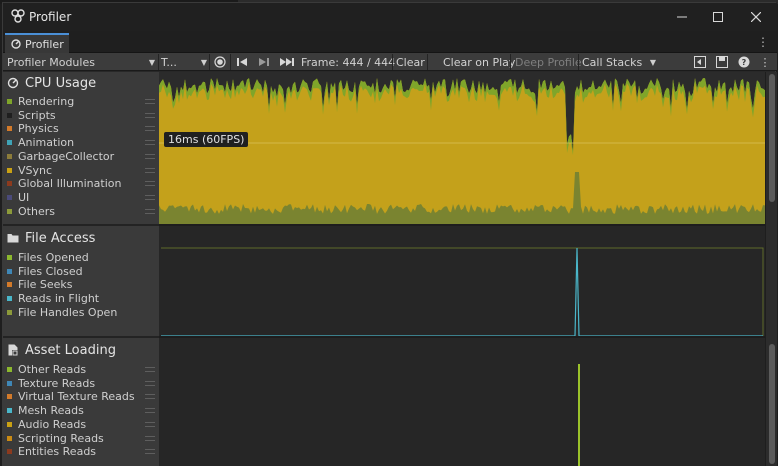 The width and height of the screenshot is (778, 466). I want to click on legend-label: Files Opened, so click(53, 257).